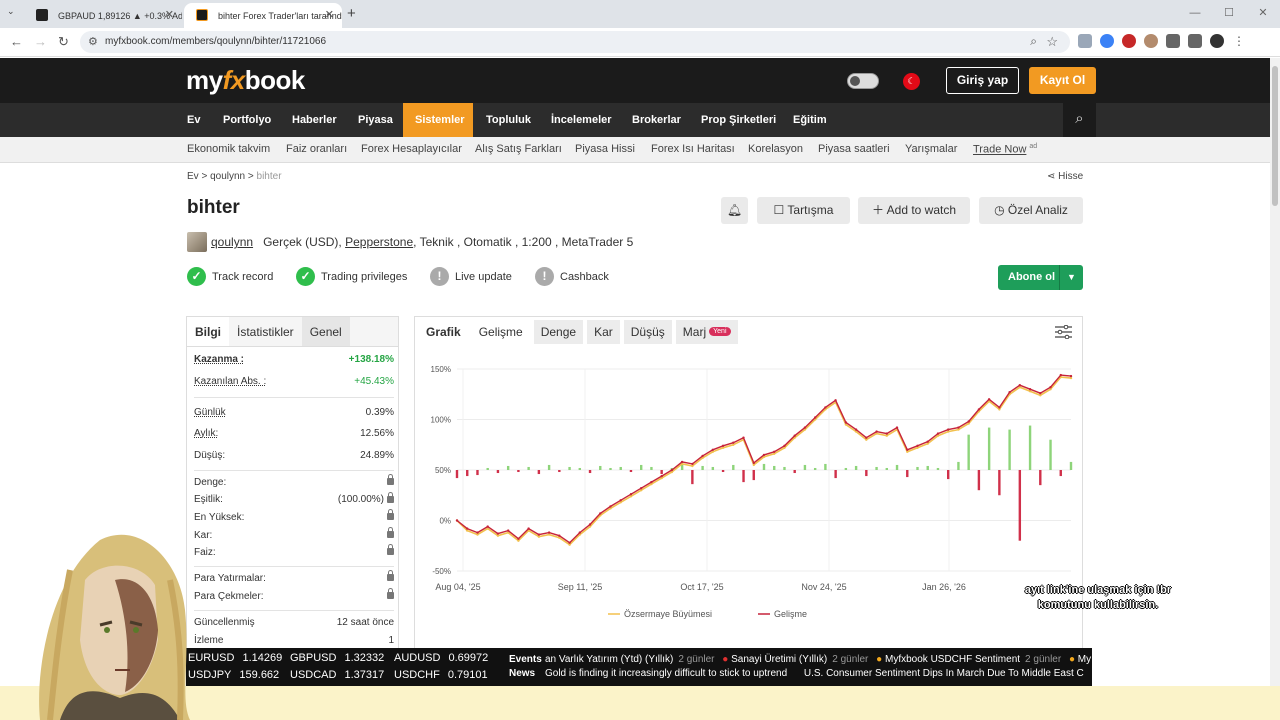 The image size is (1280, 720). Describe the element at coordinates (193, 120) in the screenshot. I see `nav-home: Ev` at that location.